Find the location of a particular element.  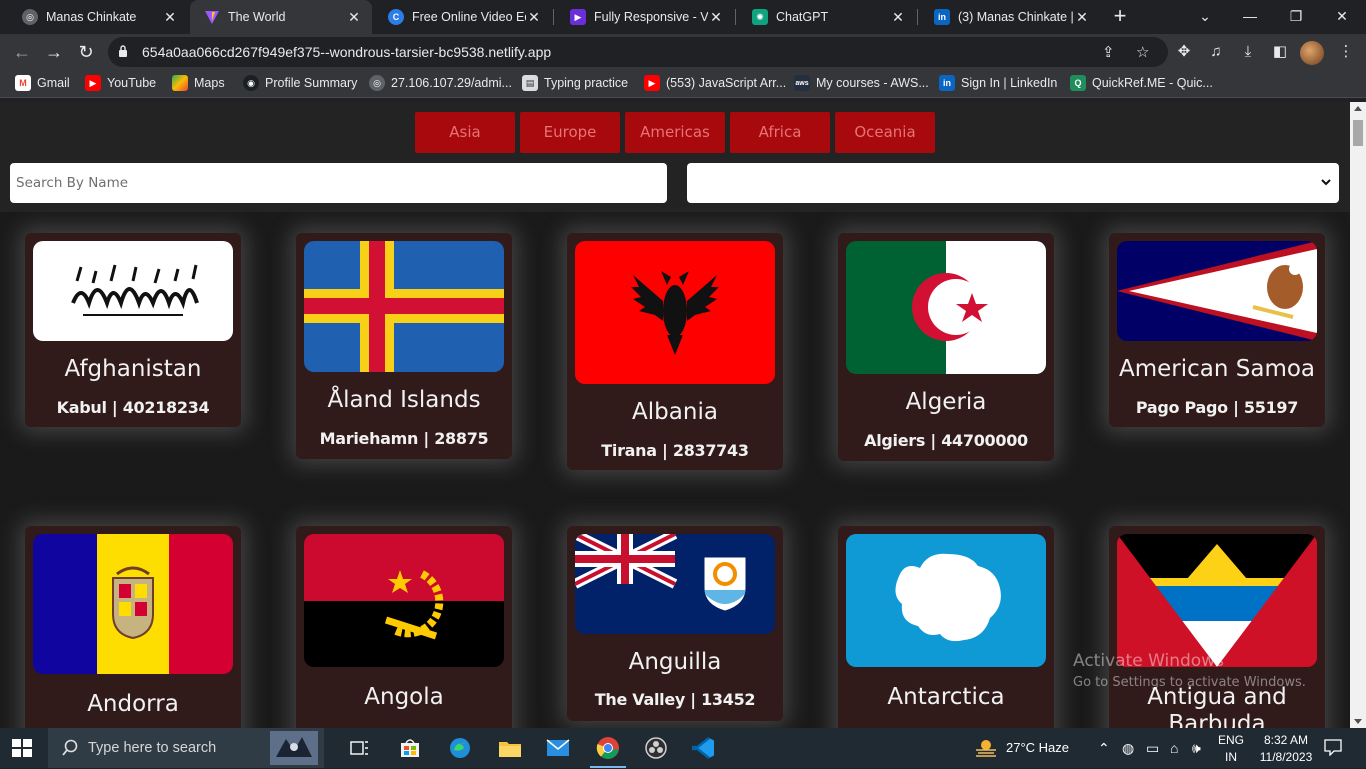

new-tab-button: + is located at coordinates (1120, 16).